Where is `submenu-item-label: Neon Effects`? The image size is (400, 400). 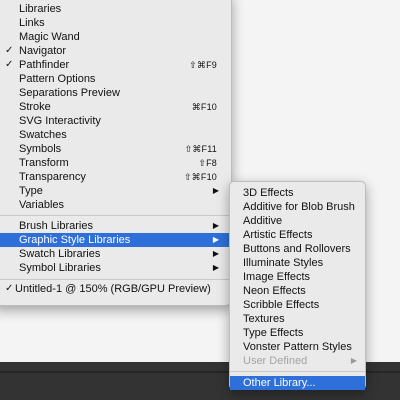
submenu-item-label: Neon Effects is located at coordinates (274, 291).